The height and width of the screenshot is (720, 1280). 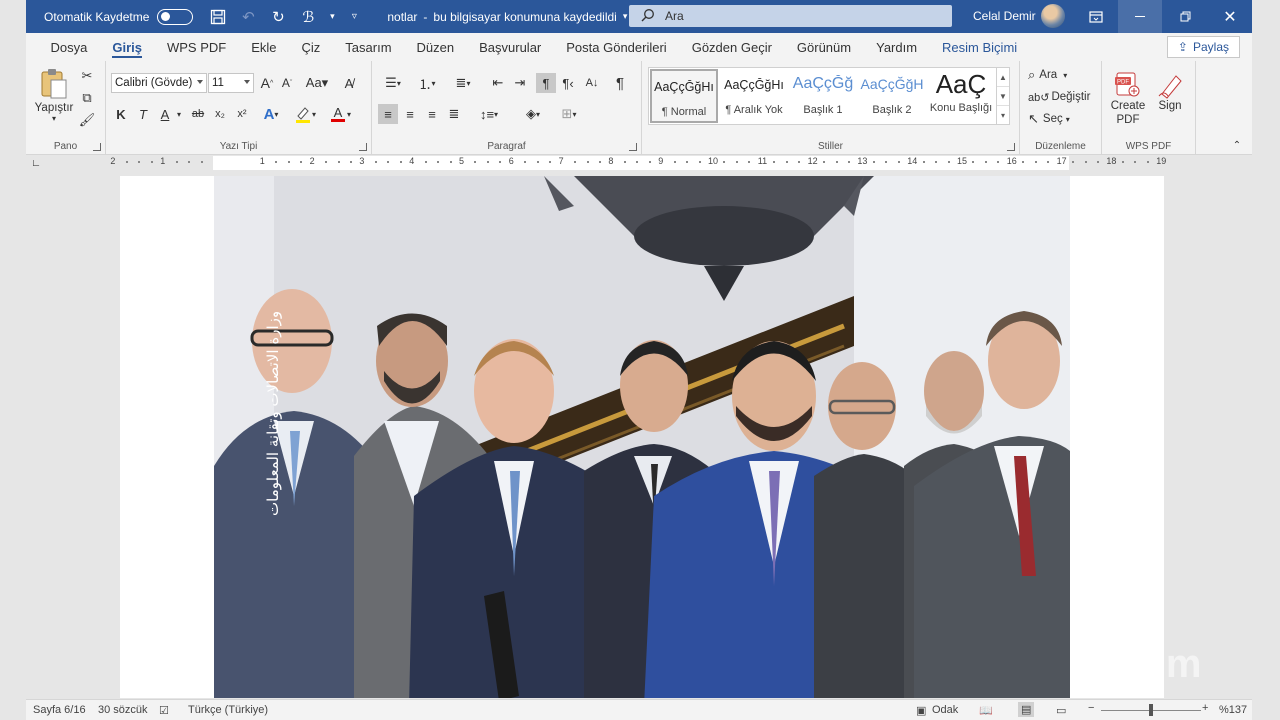 I want to click on show-marks-icon: ¶, so click(x=620, y=83).